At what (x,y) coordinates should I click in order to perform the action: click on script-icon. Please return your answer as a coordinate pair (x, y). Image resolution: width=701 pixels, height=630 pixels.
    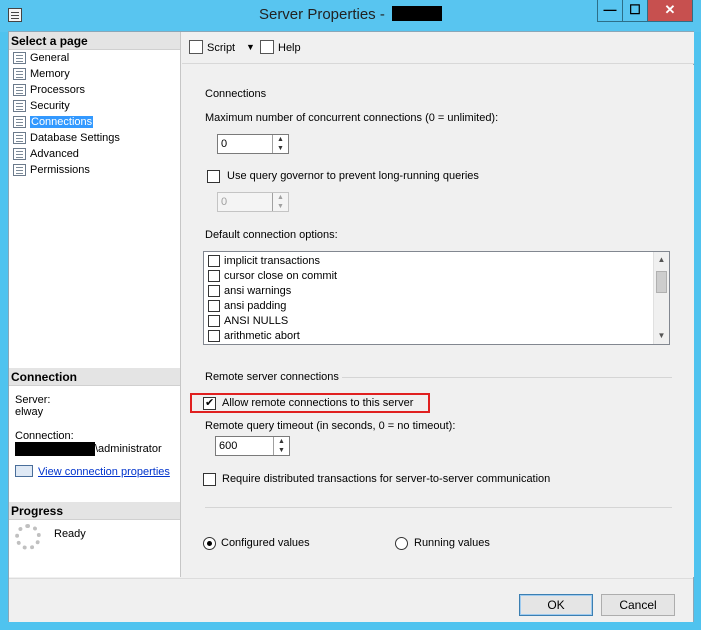
    Looking at the image, I should click on (196, 47).